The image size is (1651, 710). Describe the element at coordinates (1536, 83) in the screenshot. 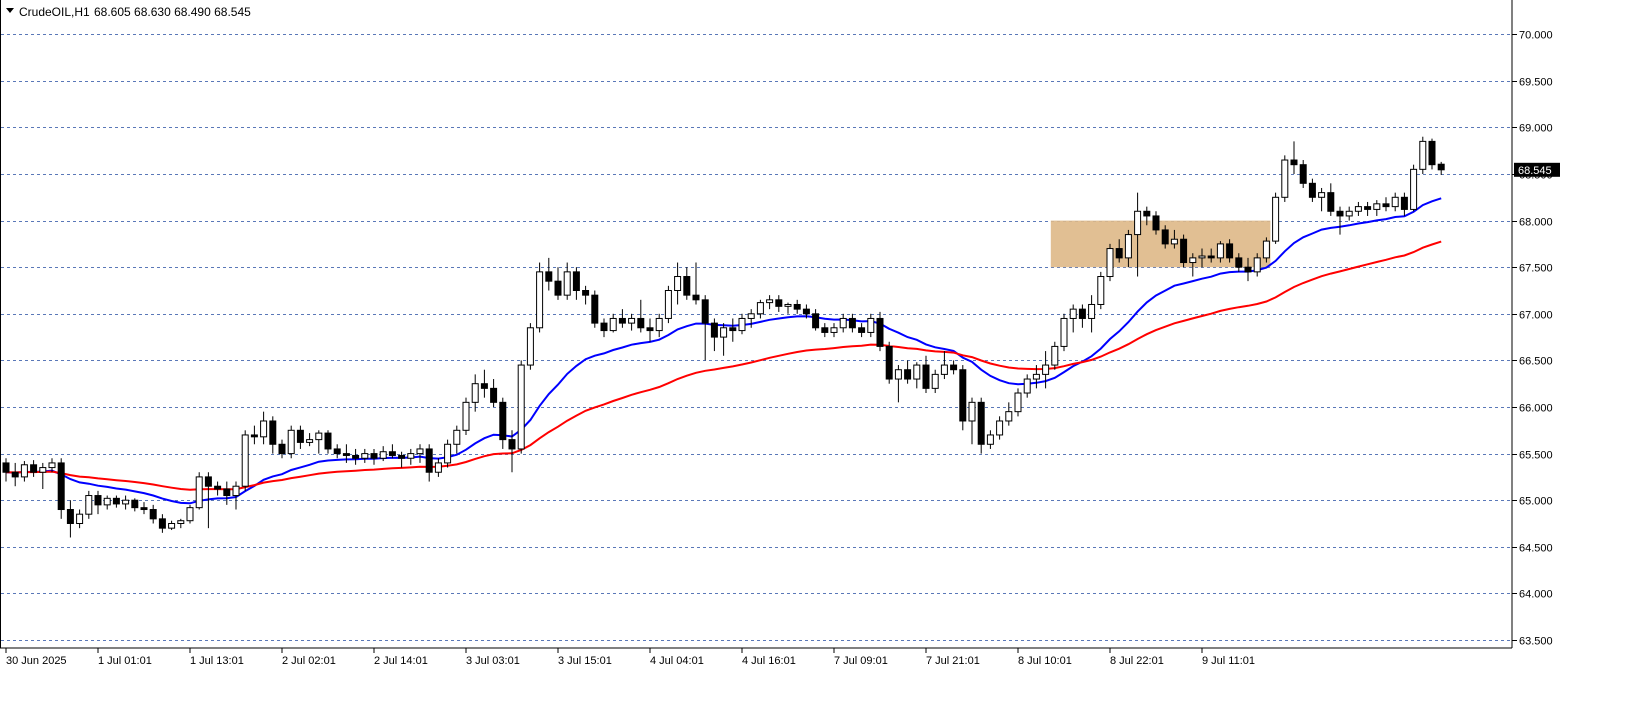

I see `price-tick-label: 69.500` at that location.